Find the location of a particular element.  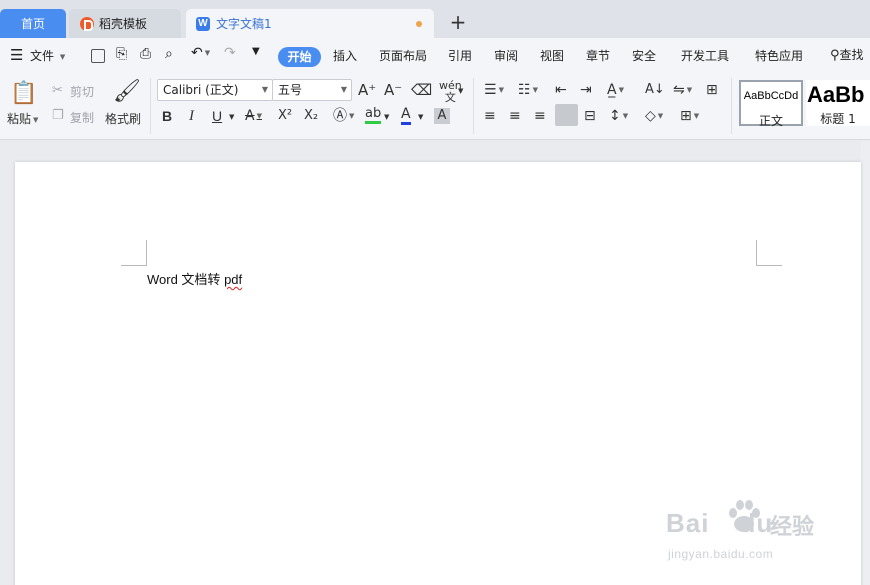

highlight-color-icon: ab is located at coordinates (373, 115).